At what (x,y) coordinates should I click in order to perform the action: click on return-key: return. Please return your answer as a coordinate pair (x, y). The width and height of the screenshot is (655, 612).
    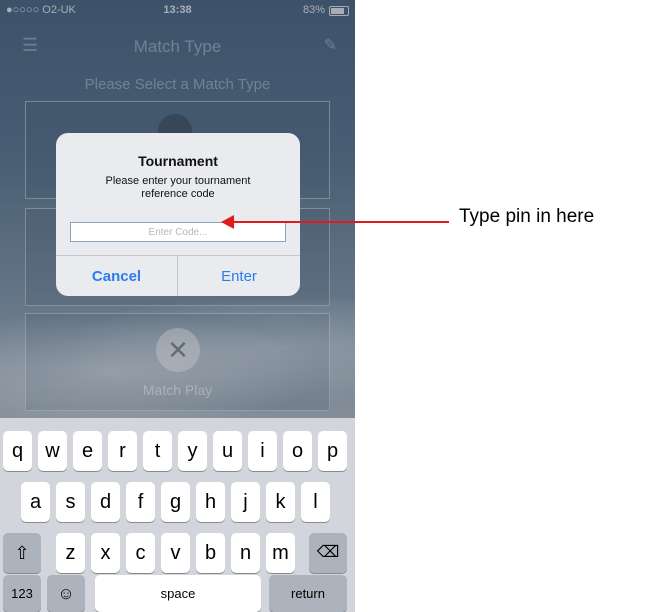
    Looking at the image, I should click on (308, 593).